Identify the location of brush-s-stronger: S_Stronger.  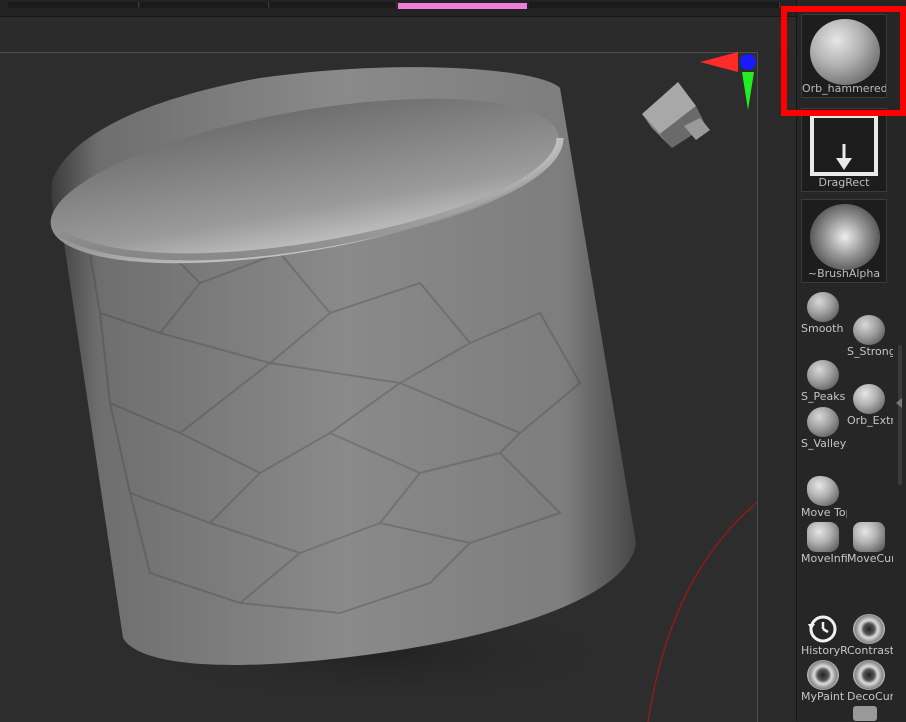
(870, 337).